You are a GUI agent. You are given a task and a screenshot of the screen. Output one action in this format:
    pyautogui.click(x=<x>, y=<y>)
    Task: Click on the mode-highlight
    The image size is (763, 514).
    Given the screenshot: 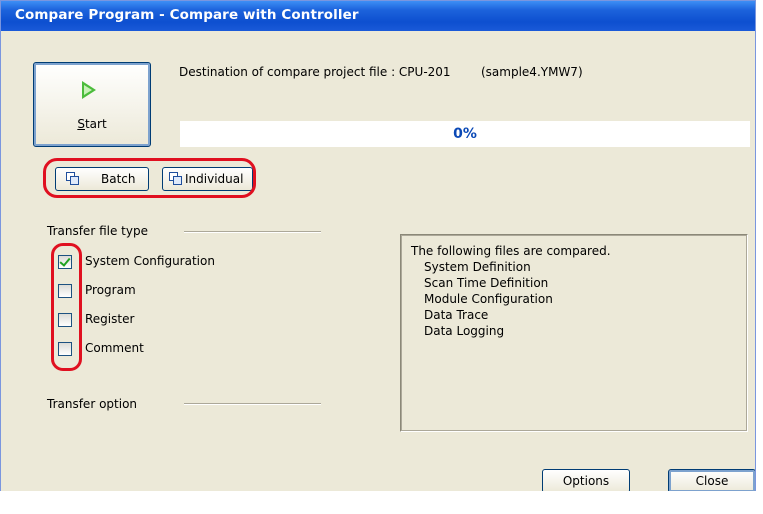 What is the action you would take?
    pyautogui.click(x=149, y=178)
    